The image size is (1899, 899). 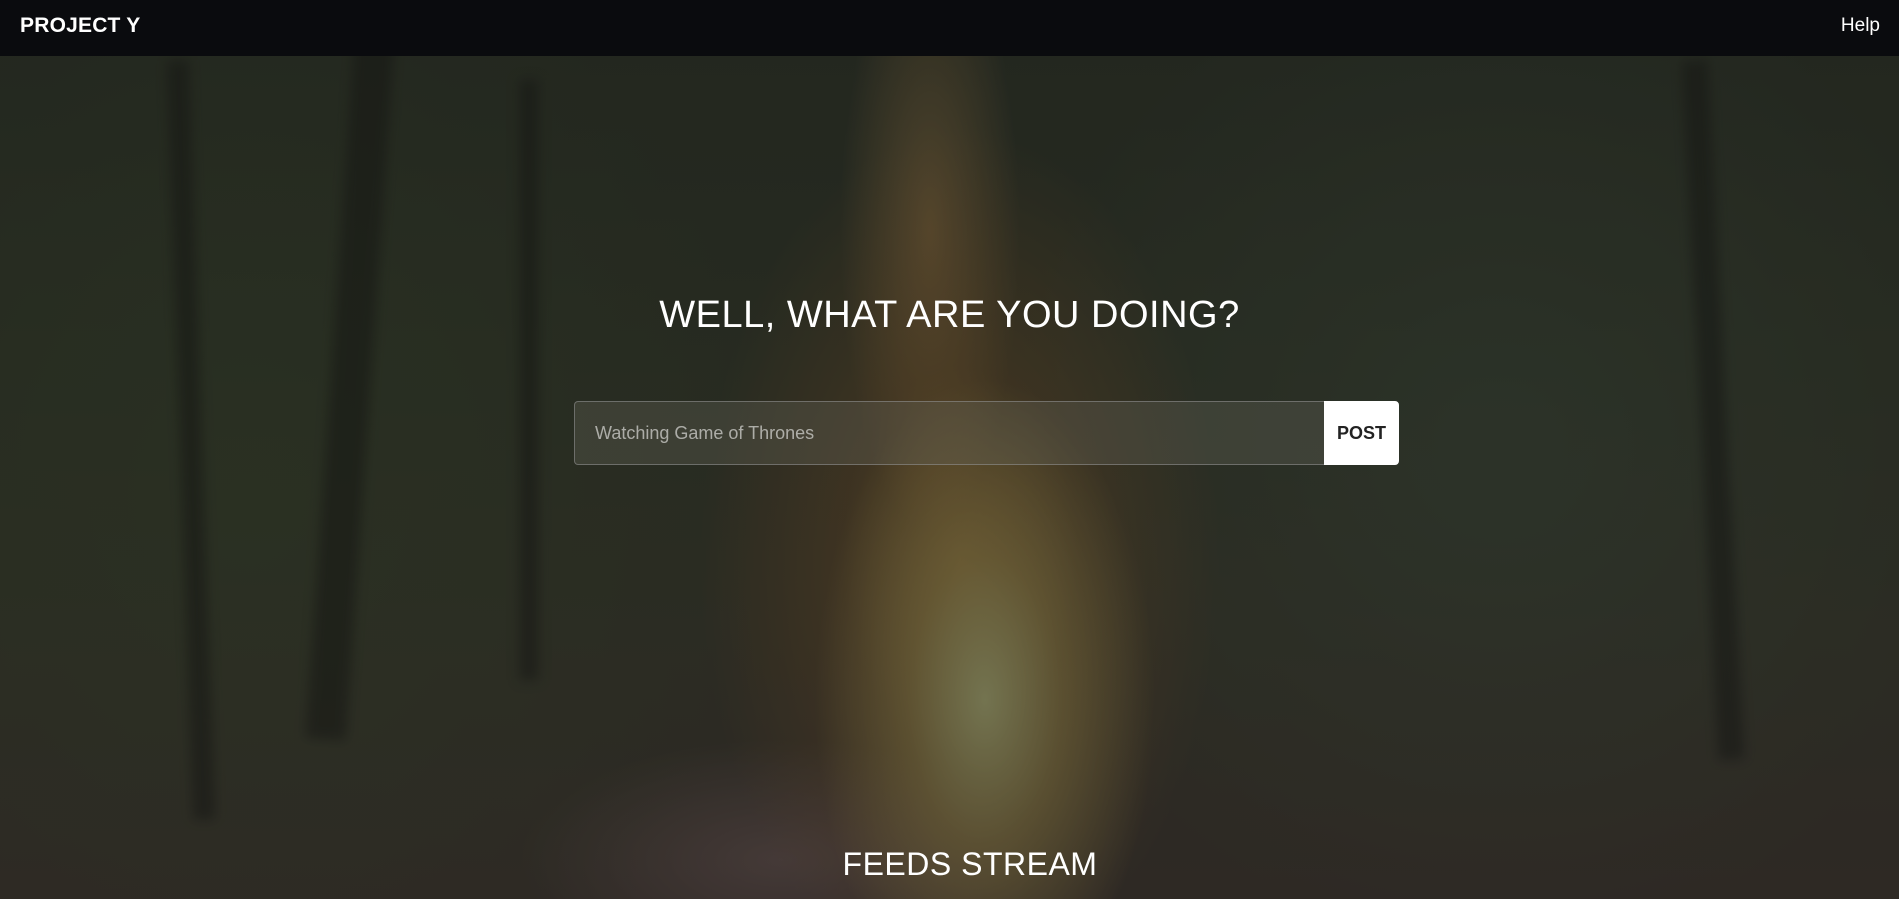 What do you see at coordinates (80, 26) in the screenshot?
I see `brand-logo: PROJECT Y` at bounding box center [80, 26].